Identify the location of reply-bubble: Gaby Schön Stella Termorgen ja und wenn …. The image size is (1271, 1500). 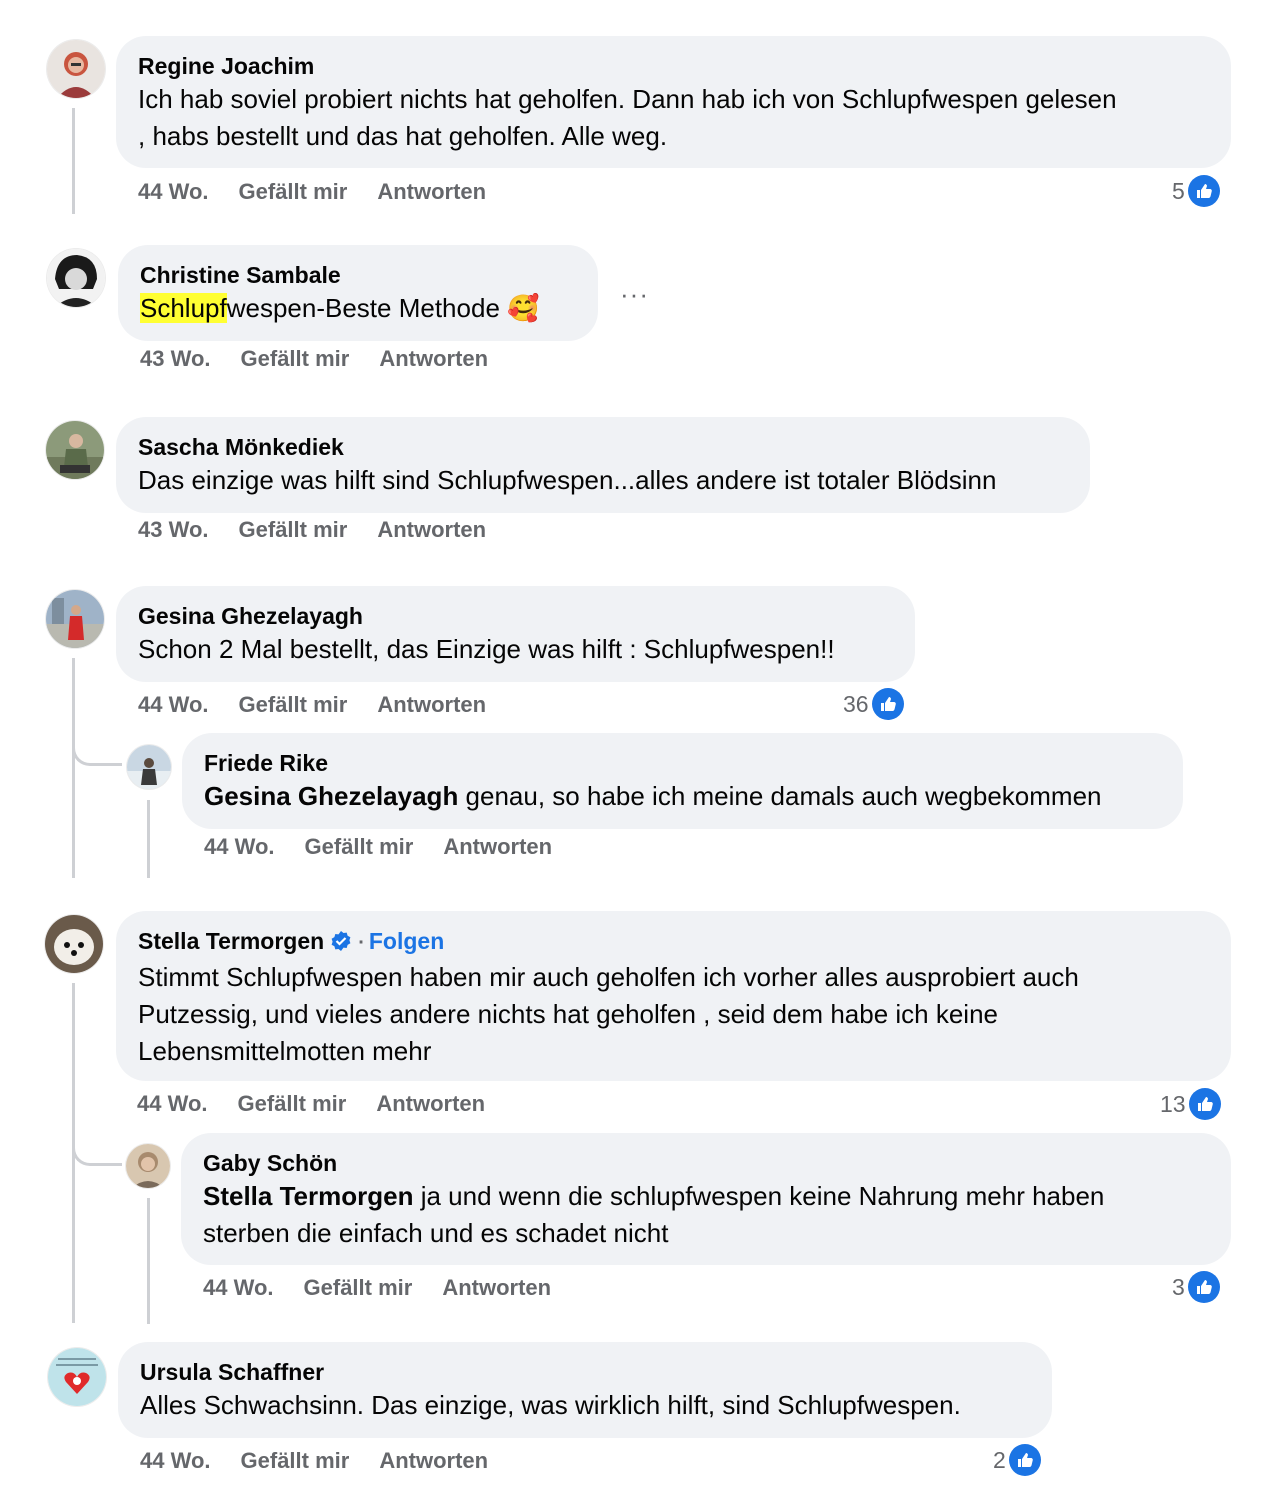
(706, 1199).